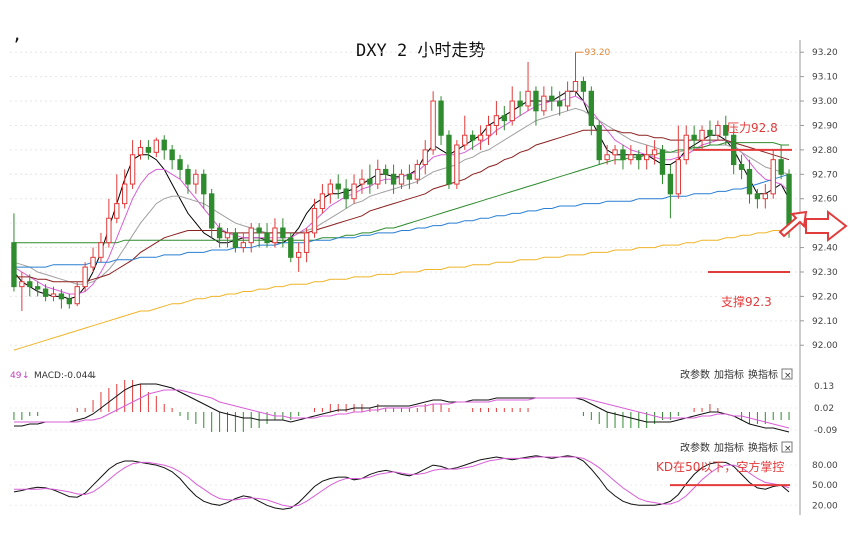  I want to click on macd-switch-indicator-button: 换指标, so click(763, 374).